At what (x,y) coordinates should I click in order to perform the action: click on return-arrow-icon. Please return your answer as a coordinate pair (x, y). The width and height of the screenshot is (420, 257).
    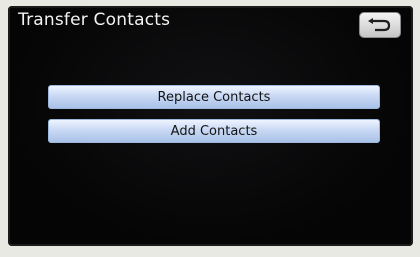
    Looking at the image, I should click on (380, 25).